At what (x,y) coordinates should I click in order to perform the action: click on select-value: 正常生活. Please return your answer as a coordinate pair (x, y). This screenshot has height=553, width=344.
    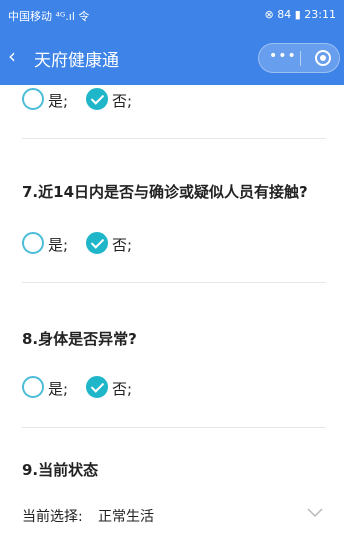
    Looking at the image, I should click on (126, 517).